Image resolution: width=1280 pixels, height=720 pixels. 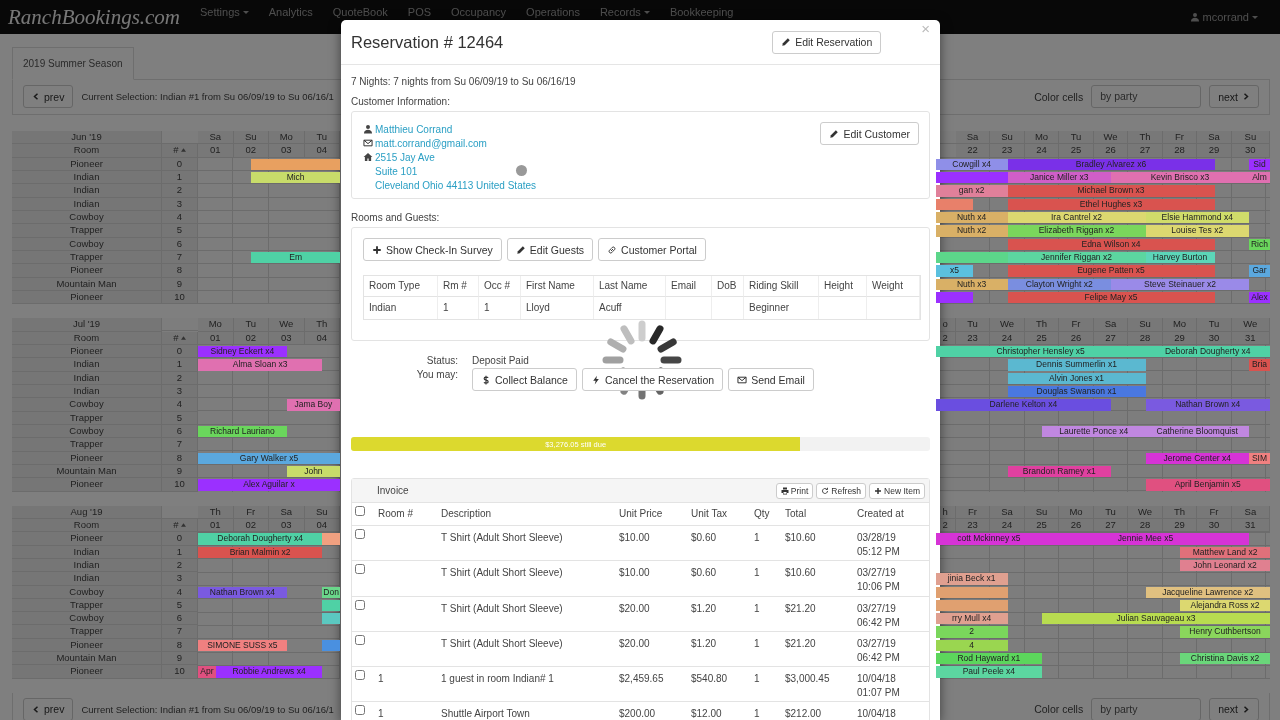 What do you see at coordinates (1111, 191) in the screenshot?
I see `booking-bar: Michael Brown x3` at bounding box center [1111, 191].